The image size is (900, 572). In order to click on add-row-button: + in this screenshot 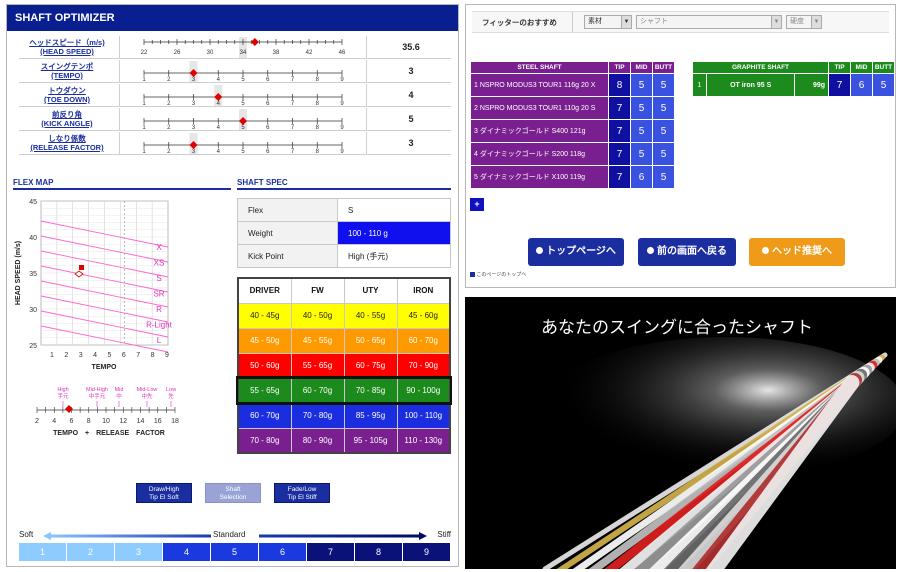, I will do `click(477, 204)`.